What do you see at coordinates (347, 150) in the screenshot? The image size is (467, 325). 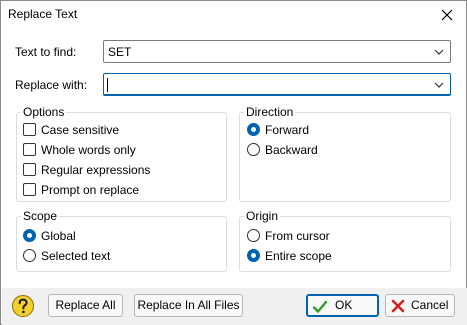 I see `backward-radio: Backward` at bounding box center [347, 150].